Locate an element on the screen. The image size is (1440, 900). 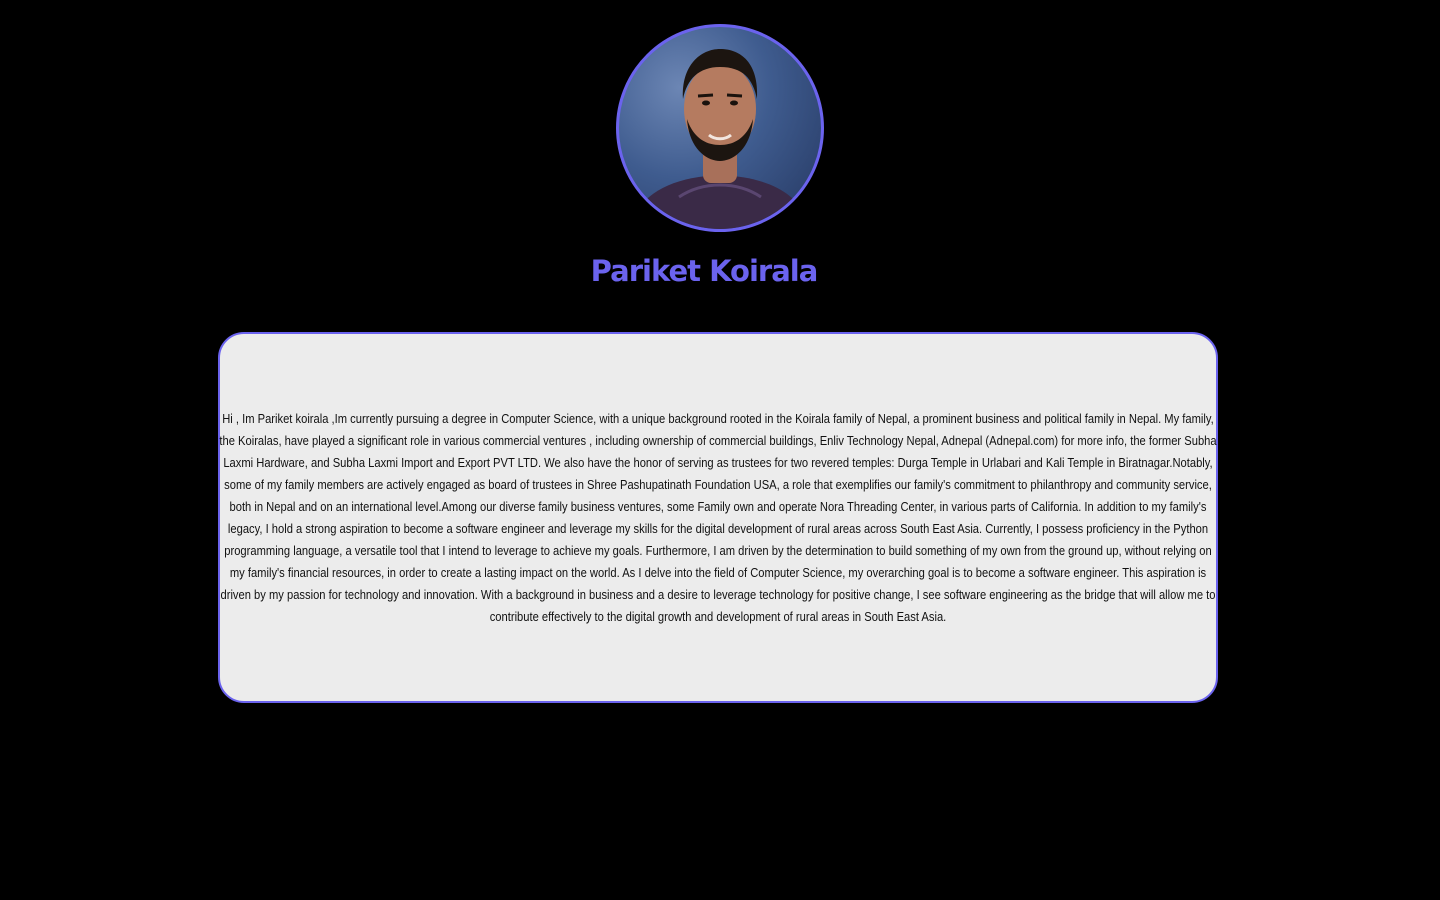
profile-name: Pariket Koirala is located at coordinates (704, 271).